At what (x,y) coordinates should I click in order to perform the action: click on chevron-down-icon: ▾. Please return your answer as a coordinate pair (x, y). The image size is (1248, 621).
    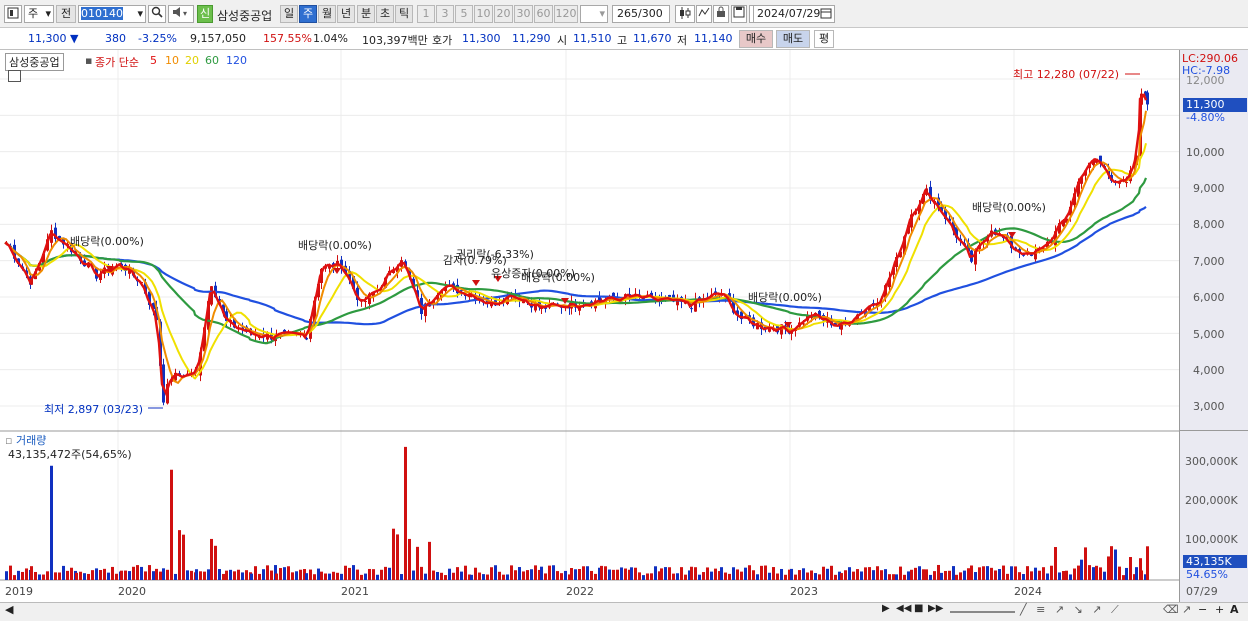
    Looking at the image, I should click on (602, 13).